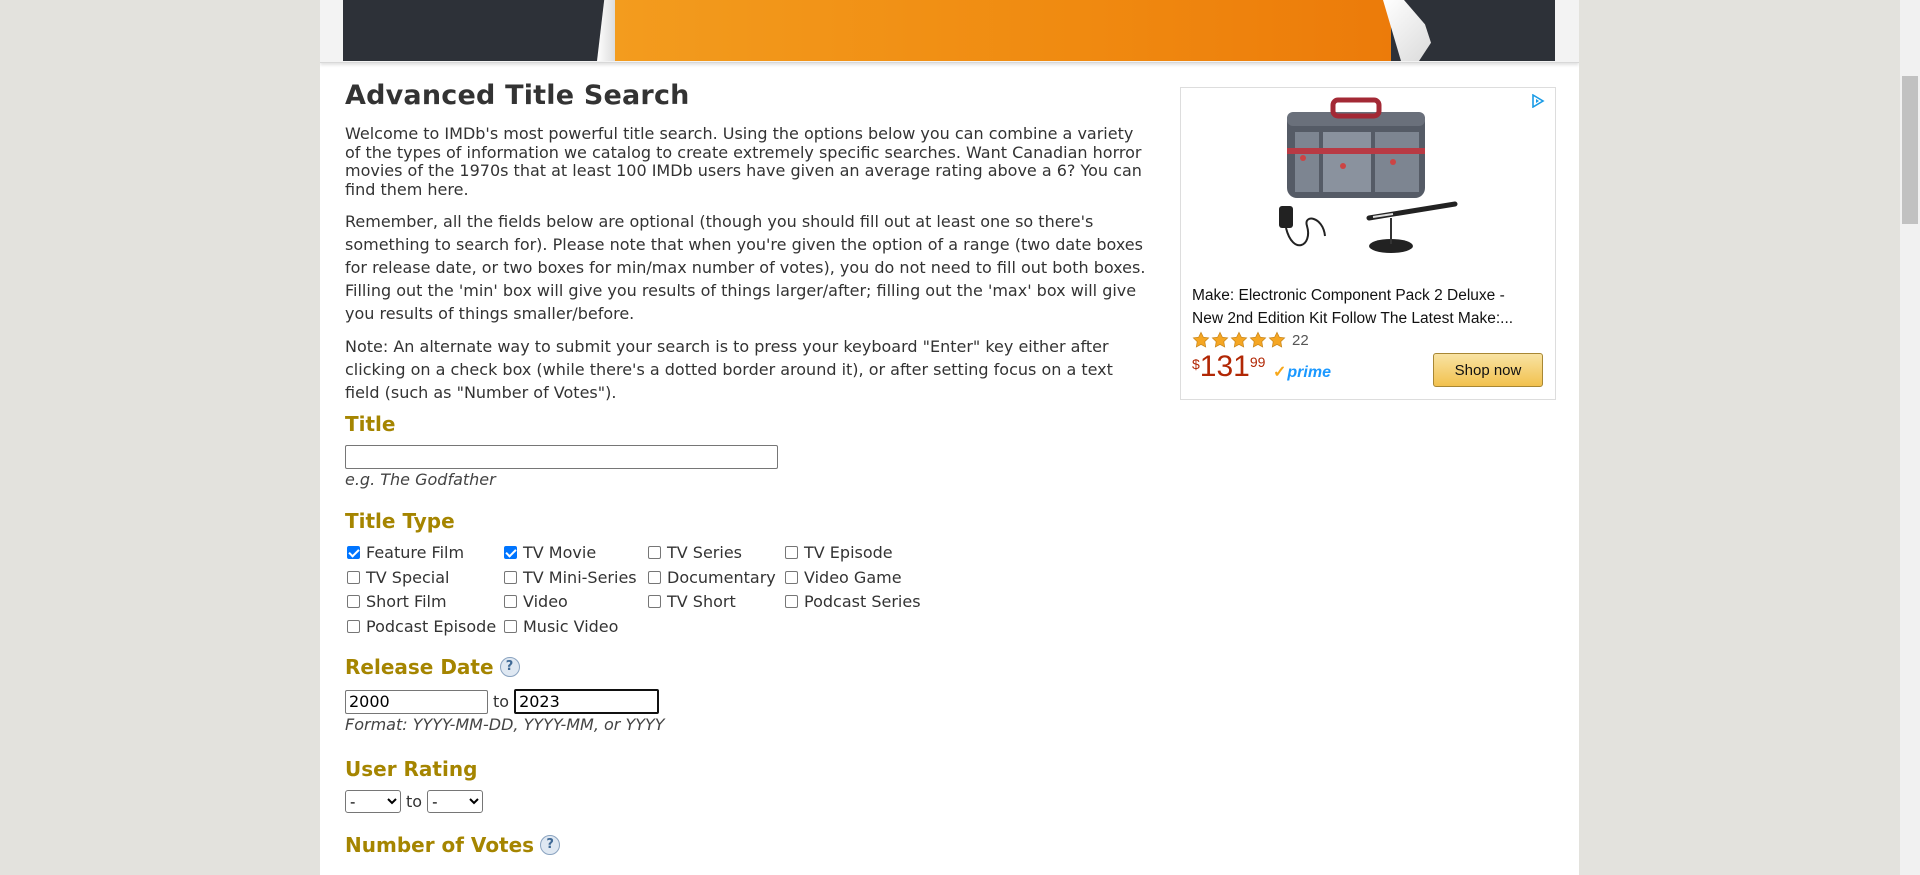  What do you see at coordinates (748, 667) in the screenshot?
I see `release-date-heading: Release Date ?` at bounding box center [748, 667].